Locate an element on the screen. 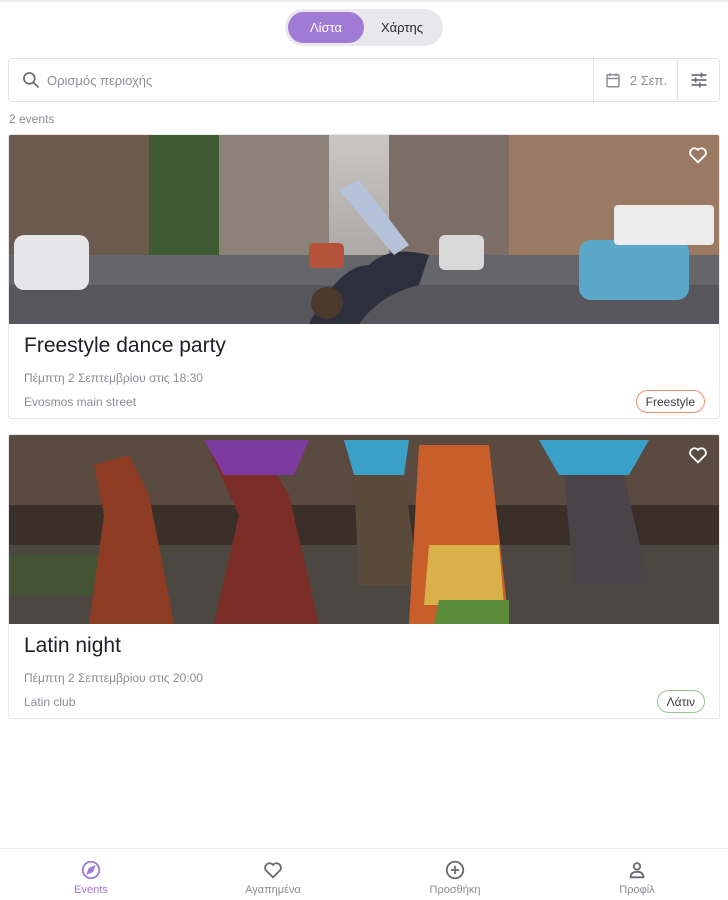 The height and width of the screenshot is (900, 728). search-container is located at coordinates (301, 80).